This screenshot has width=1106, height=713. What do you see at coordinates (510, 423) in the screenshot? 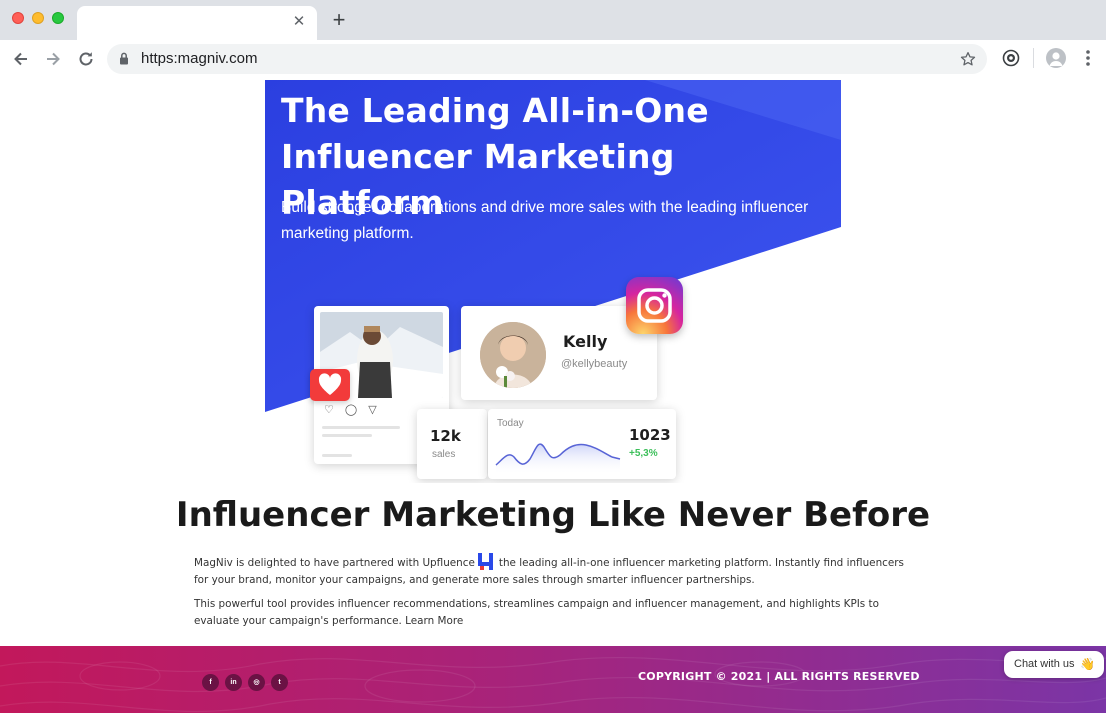
I see `today-label: Today` at bounding box center [510, 423].